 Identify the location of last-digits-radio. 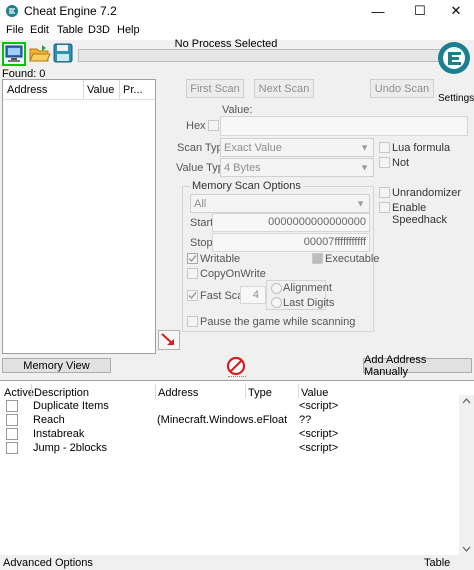
(276, 302).